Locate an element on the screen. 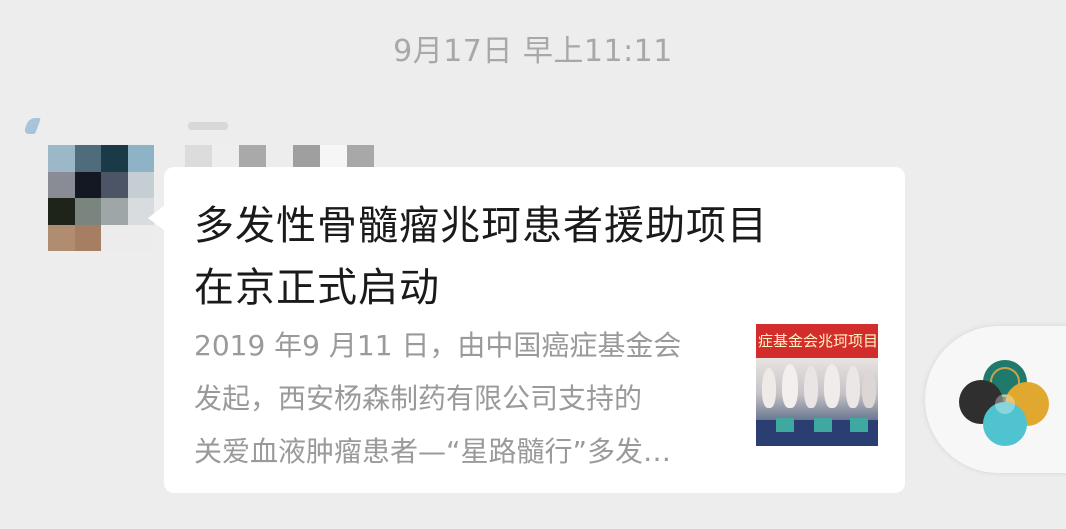  sender-avatar is located at coordinates (101, 198).